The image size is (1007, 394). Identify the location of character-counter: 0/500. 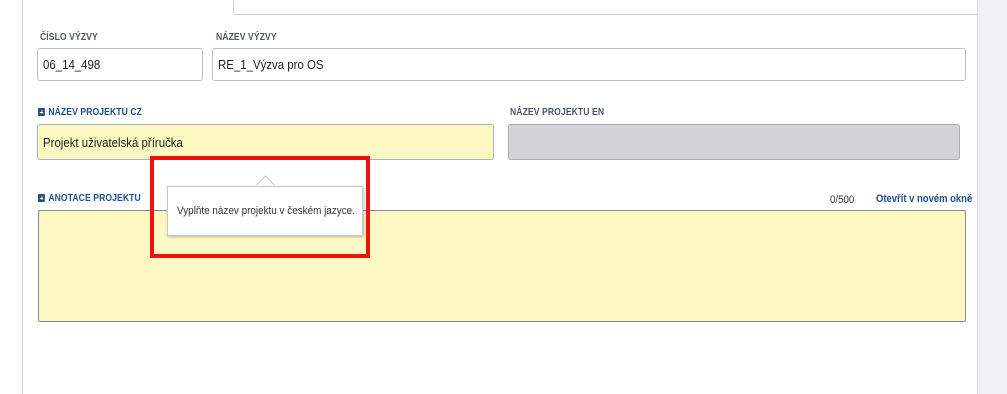
(842, 200).